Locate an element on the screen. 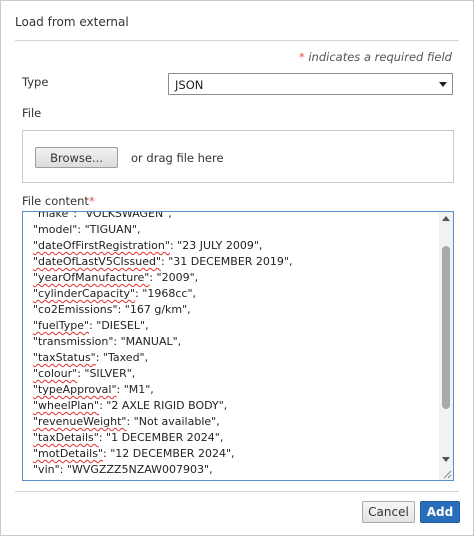 The image size is (474, 536). required-field-note: * indicates a required field is located at coordinates (375, 57).